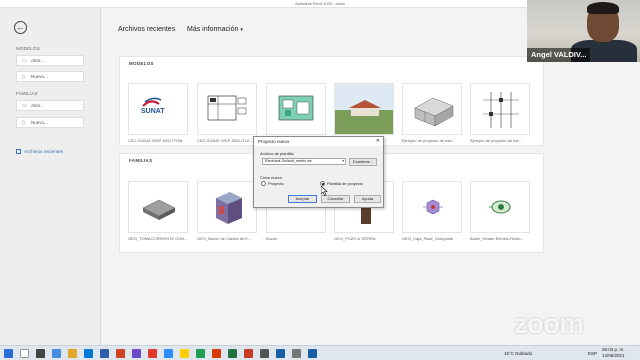 The width and height of the screenshot is (640, 360). What do you see at coordinates (136, 353) in the screenshot?
I see `teams-icon` at bounding box center [136, 353].